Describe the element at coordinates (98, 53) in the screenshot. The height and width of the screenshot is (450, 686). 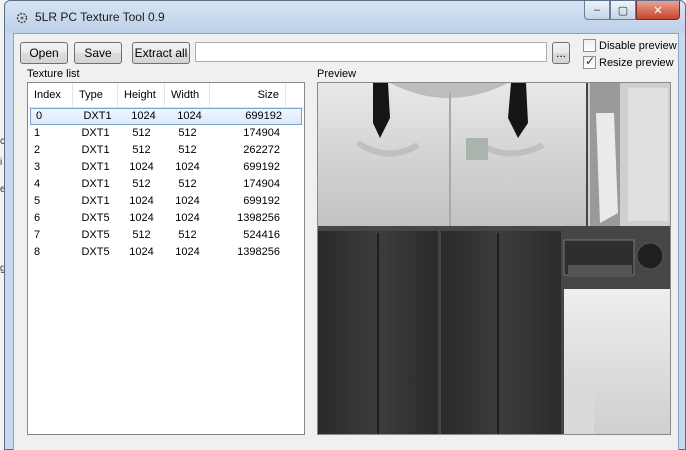
I see `save-button: Save` at that location.